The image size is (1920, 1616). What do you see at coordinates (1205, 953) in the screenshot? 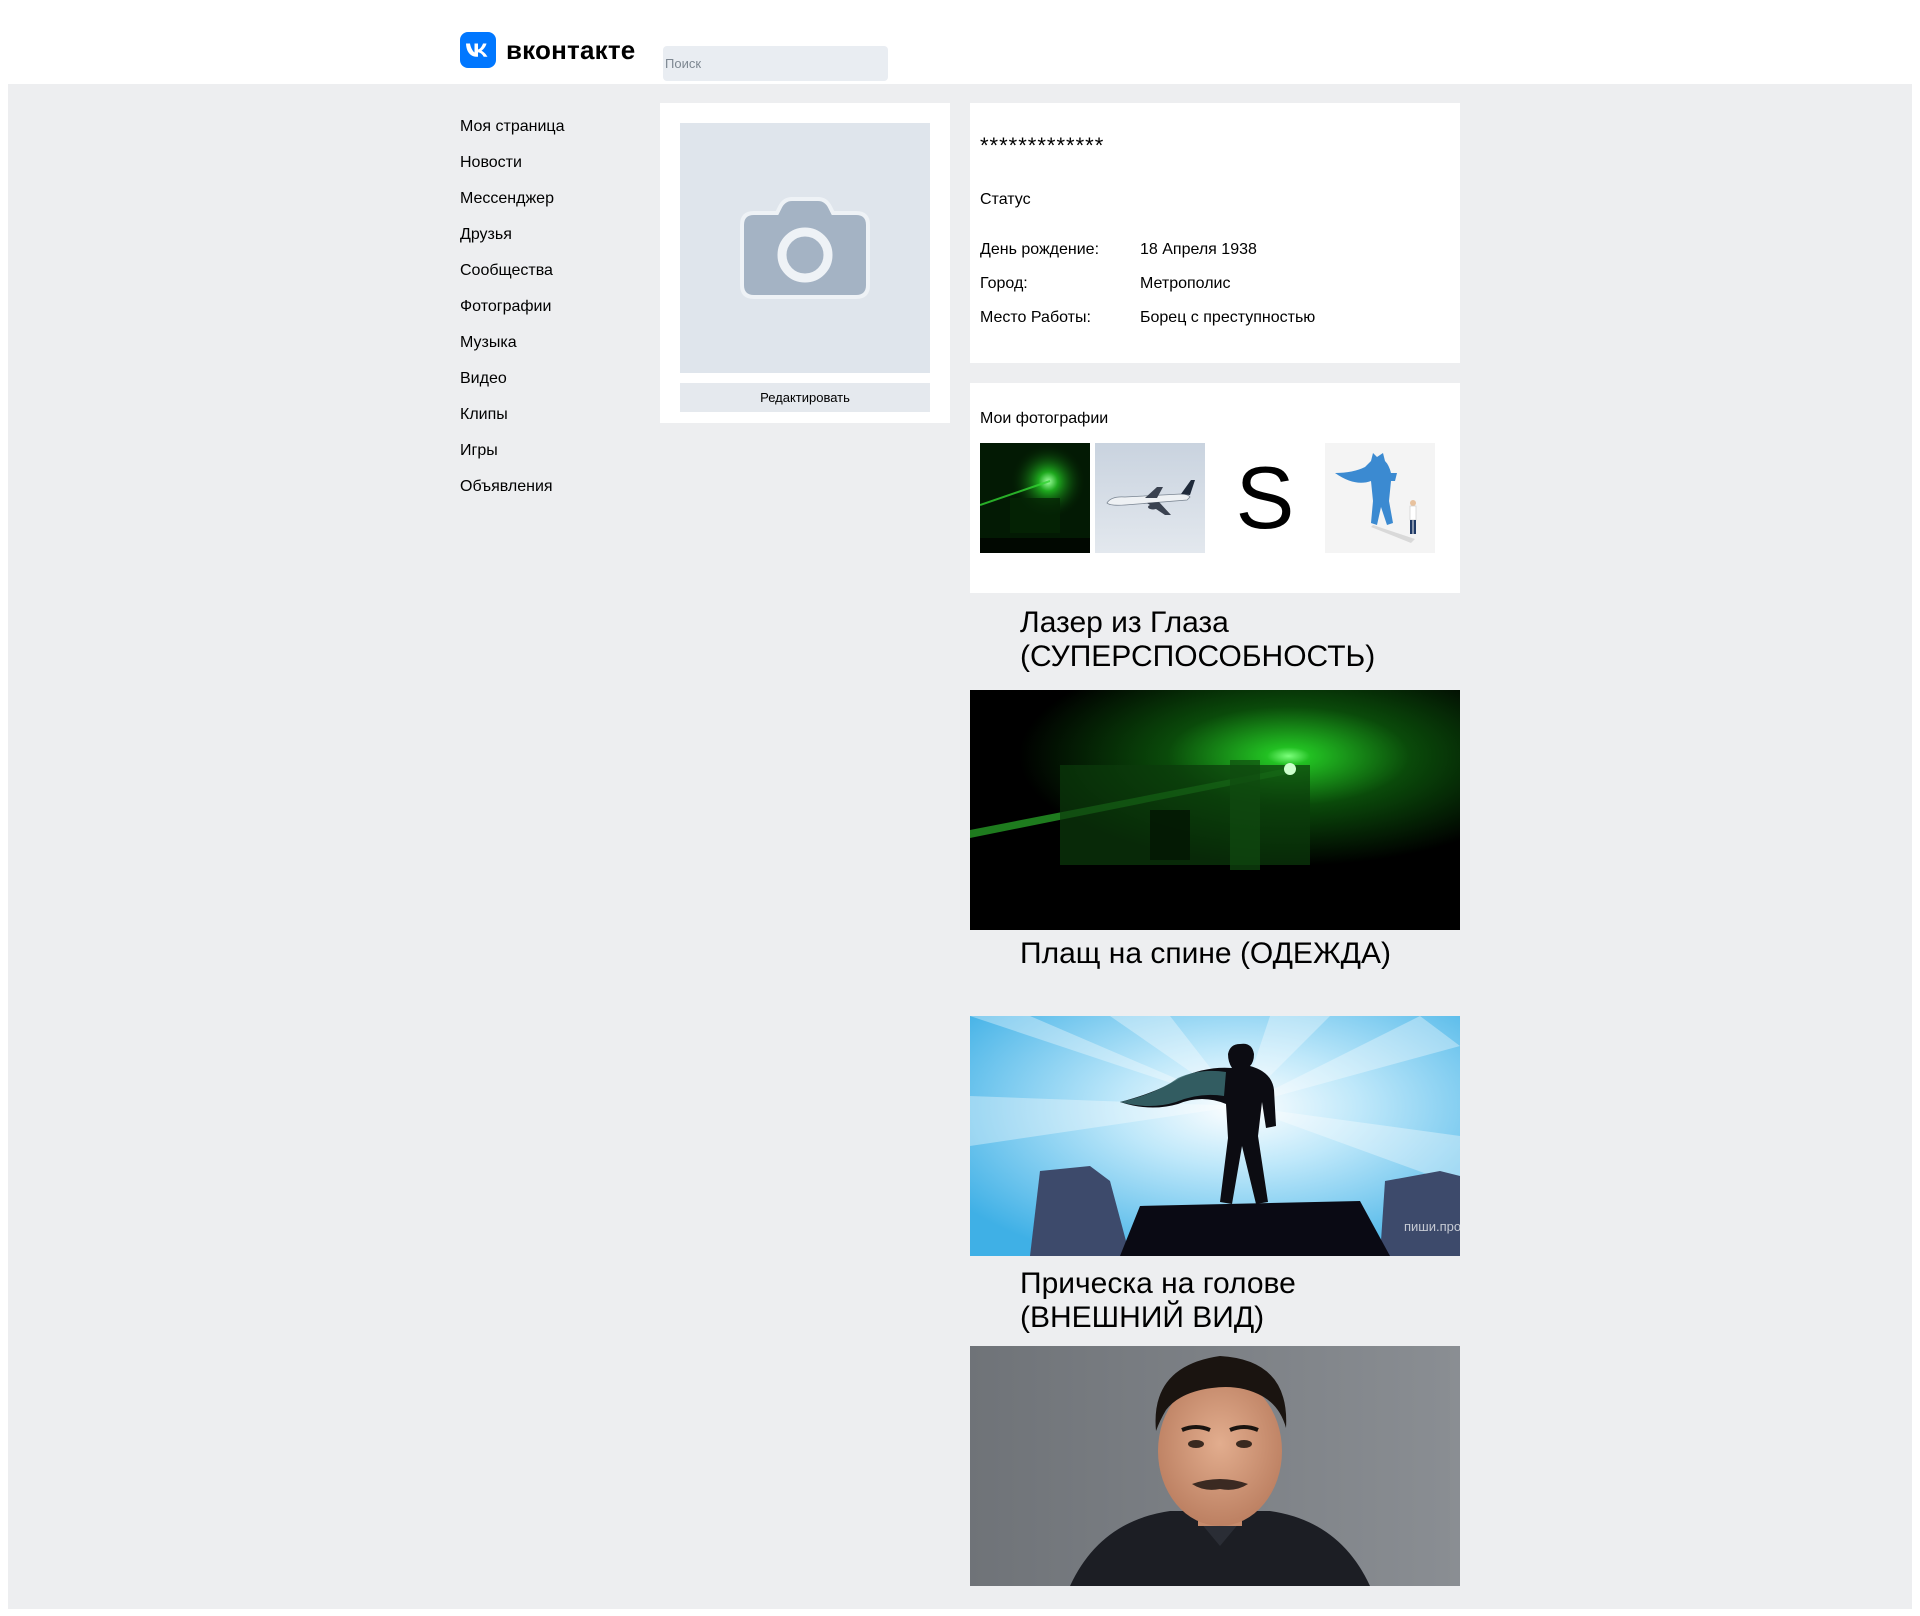
I see `post-title-cape: Плащ на спине (ОДЕЖДА)` at bounding box center [1205, 953].